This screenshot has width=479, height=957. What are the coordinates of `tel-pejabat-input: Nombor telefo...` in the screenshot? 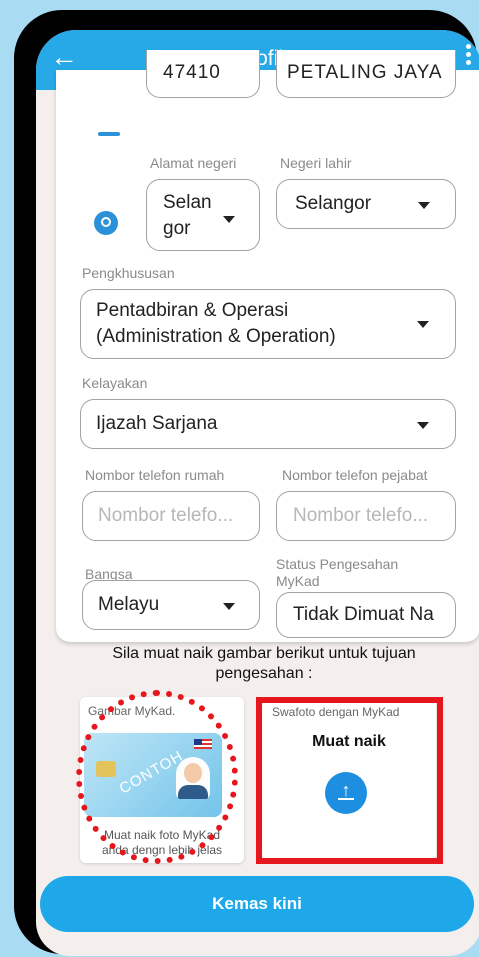 It's located at (366, 516).